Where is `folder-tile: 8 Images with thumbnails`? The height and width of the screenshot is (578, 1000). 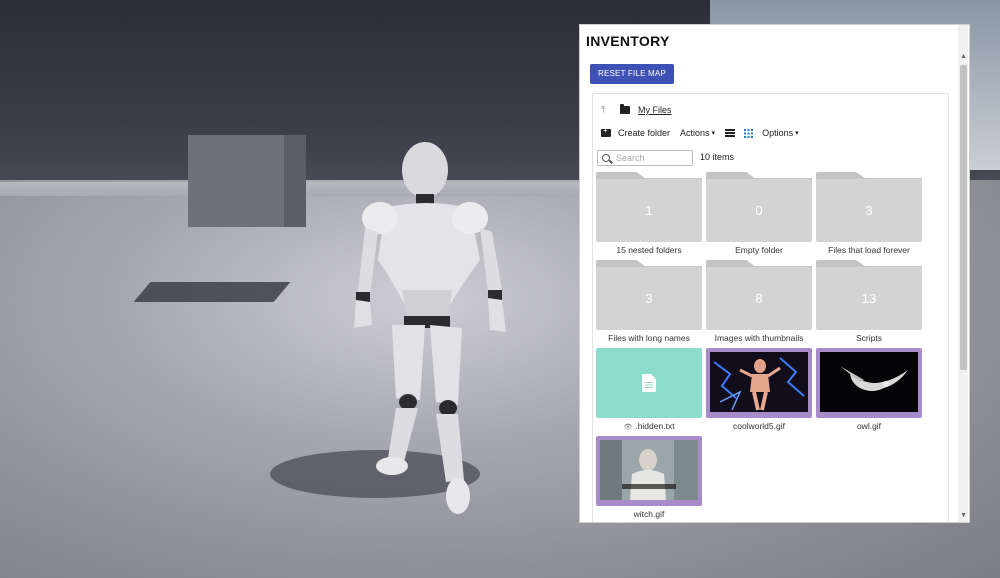
folder-tile: 8 Images with thumbnails is located at coordinates (759, 304).